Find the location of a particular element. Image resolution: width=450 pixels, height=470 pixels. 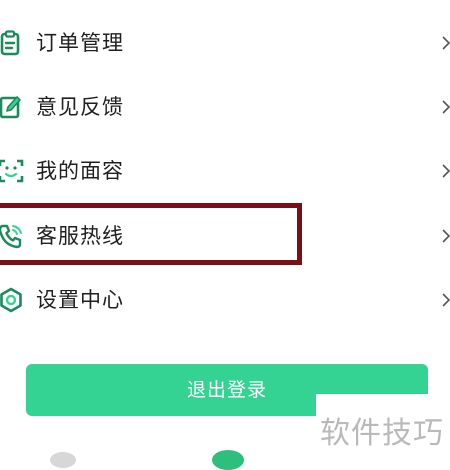

menu-item-settings-center: 设置中心 is located at coordinates (225, 300).